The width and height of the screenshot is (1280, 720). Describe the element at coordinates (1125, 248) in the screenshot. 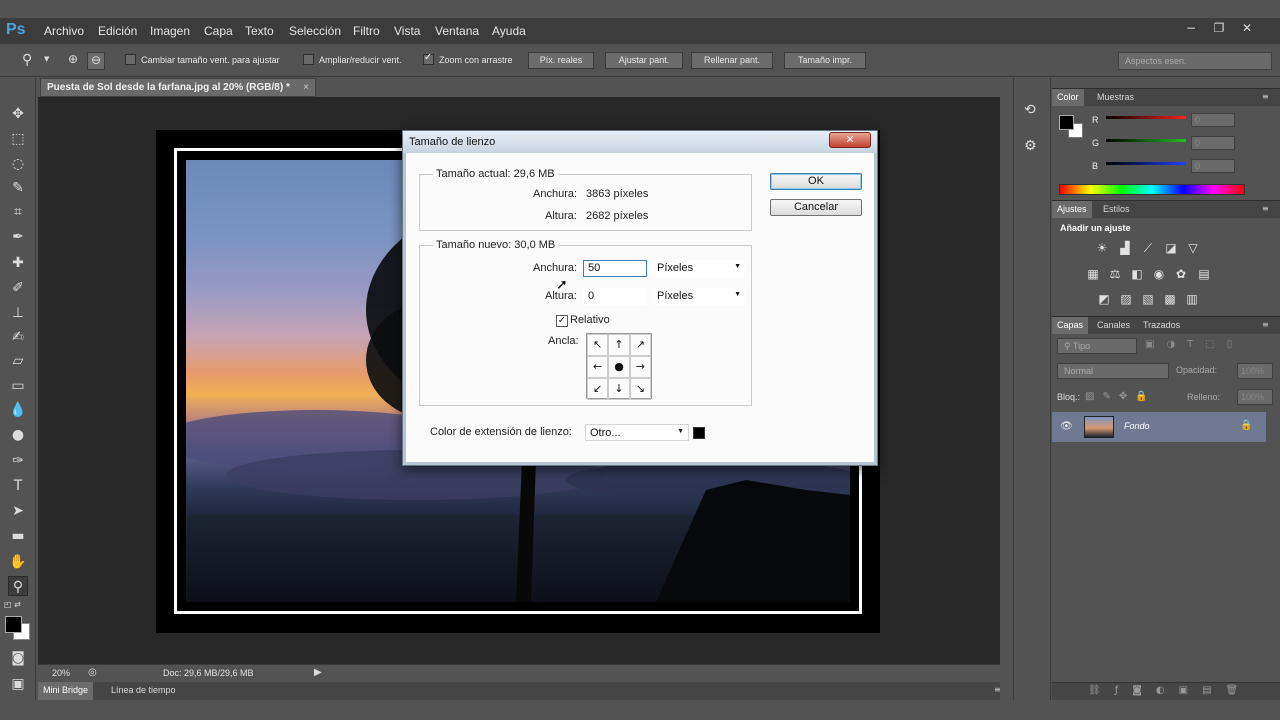

I see `levels-icon: ▟` at that location.